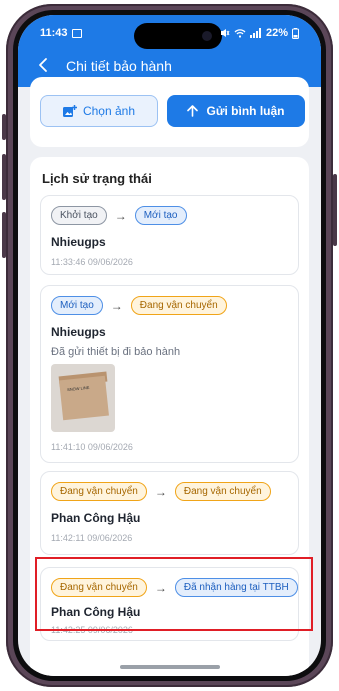  What do you see at coordinates (79, 215) in the screenshot?
I see `status-chip-from: Khởi tạo` at bounding box center [79, 215].